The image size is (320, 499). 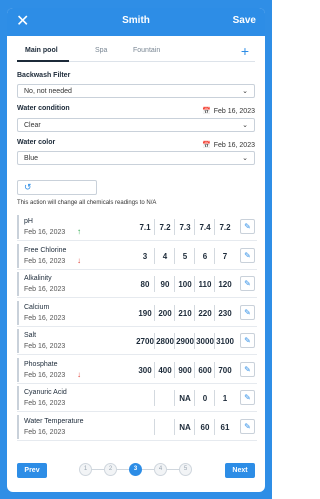 I want to click on pencil-icon: ✎, so click(x=247, y=340).